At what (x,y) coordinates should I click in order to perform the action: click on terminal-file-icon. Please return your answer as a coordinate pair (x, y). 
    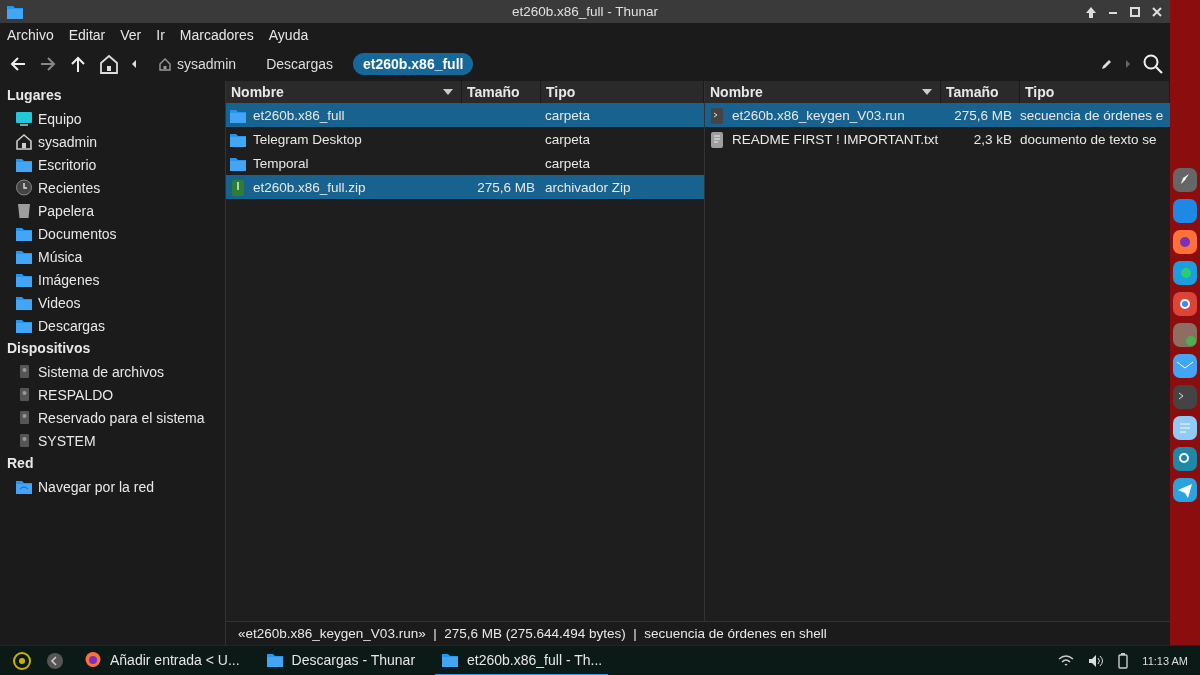
    Looking at the image, I should click on (717, 115).